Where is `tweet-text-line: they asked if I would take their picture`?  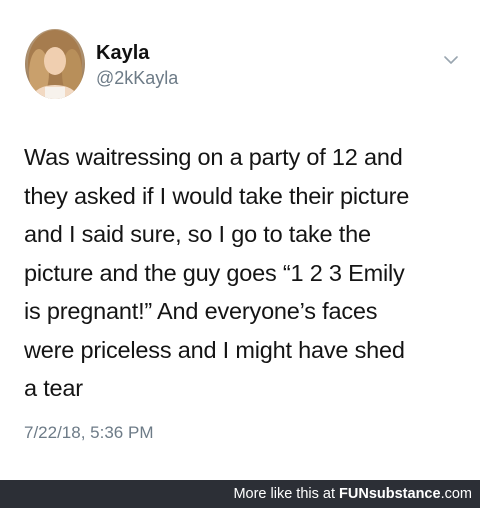
tweet-text-line: they asked if I would take their picture is located at coordinates (217, 195).